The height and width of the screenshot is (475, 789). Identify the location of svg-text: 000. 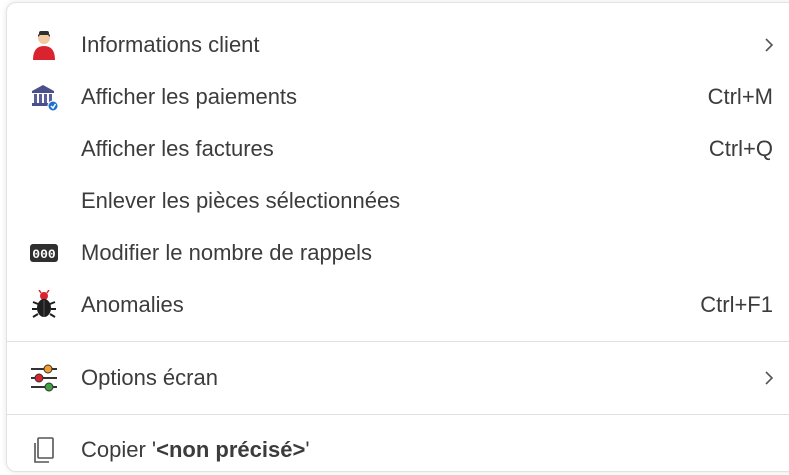
(44, 254).